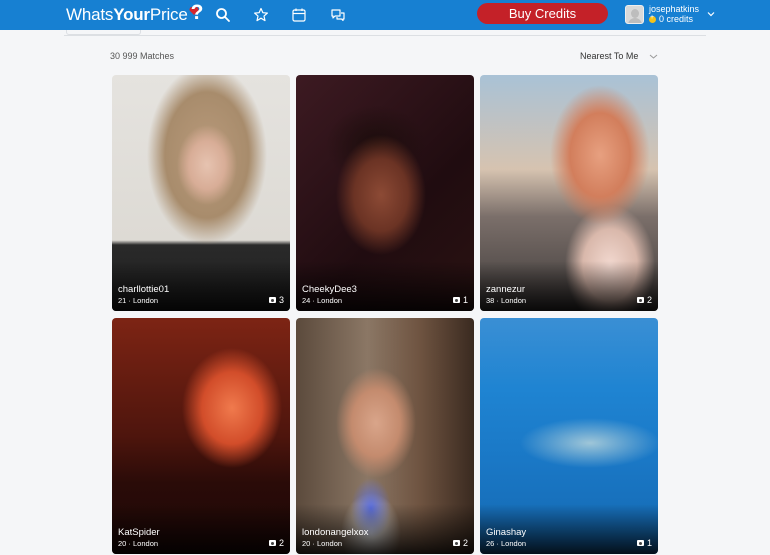 This screenshot has width=770, height=555. I want to click on profile-name: charllottie01, so click(144, 289).